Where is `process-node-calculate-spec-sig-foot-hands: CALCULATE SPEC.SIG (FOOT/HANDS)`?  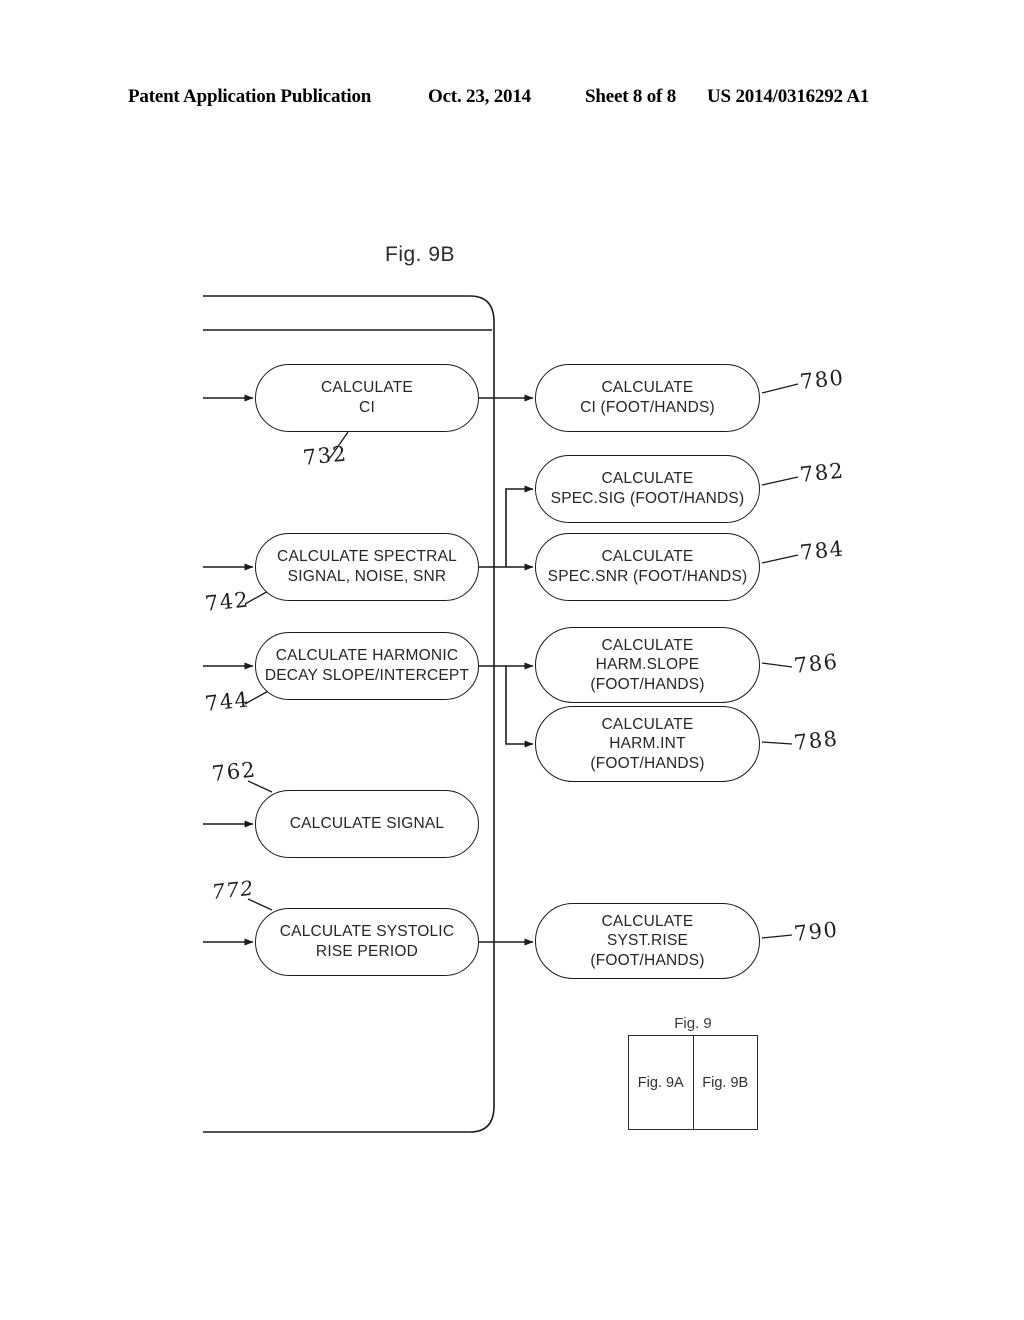 process-node-calculate-spec-sig-foot-hands: CALCULATE SPEC.SIG (FOOT/HANDS) is located at coordinates (647, 489).